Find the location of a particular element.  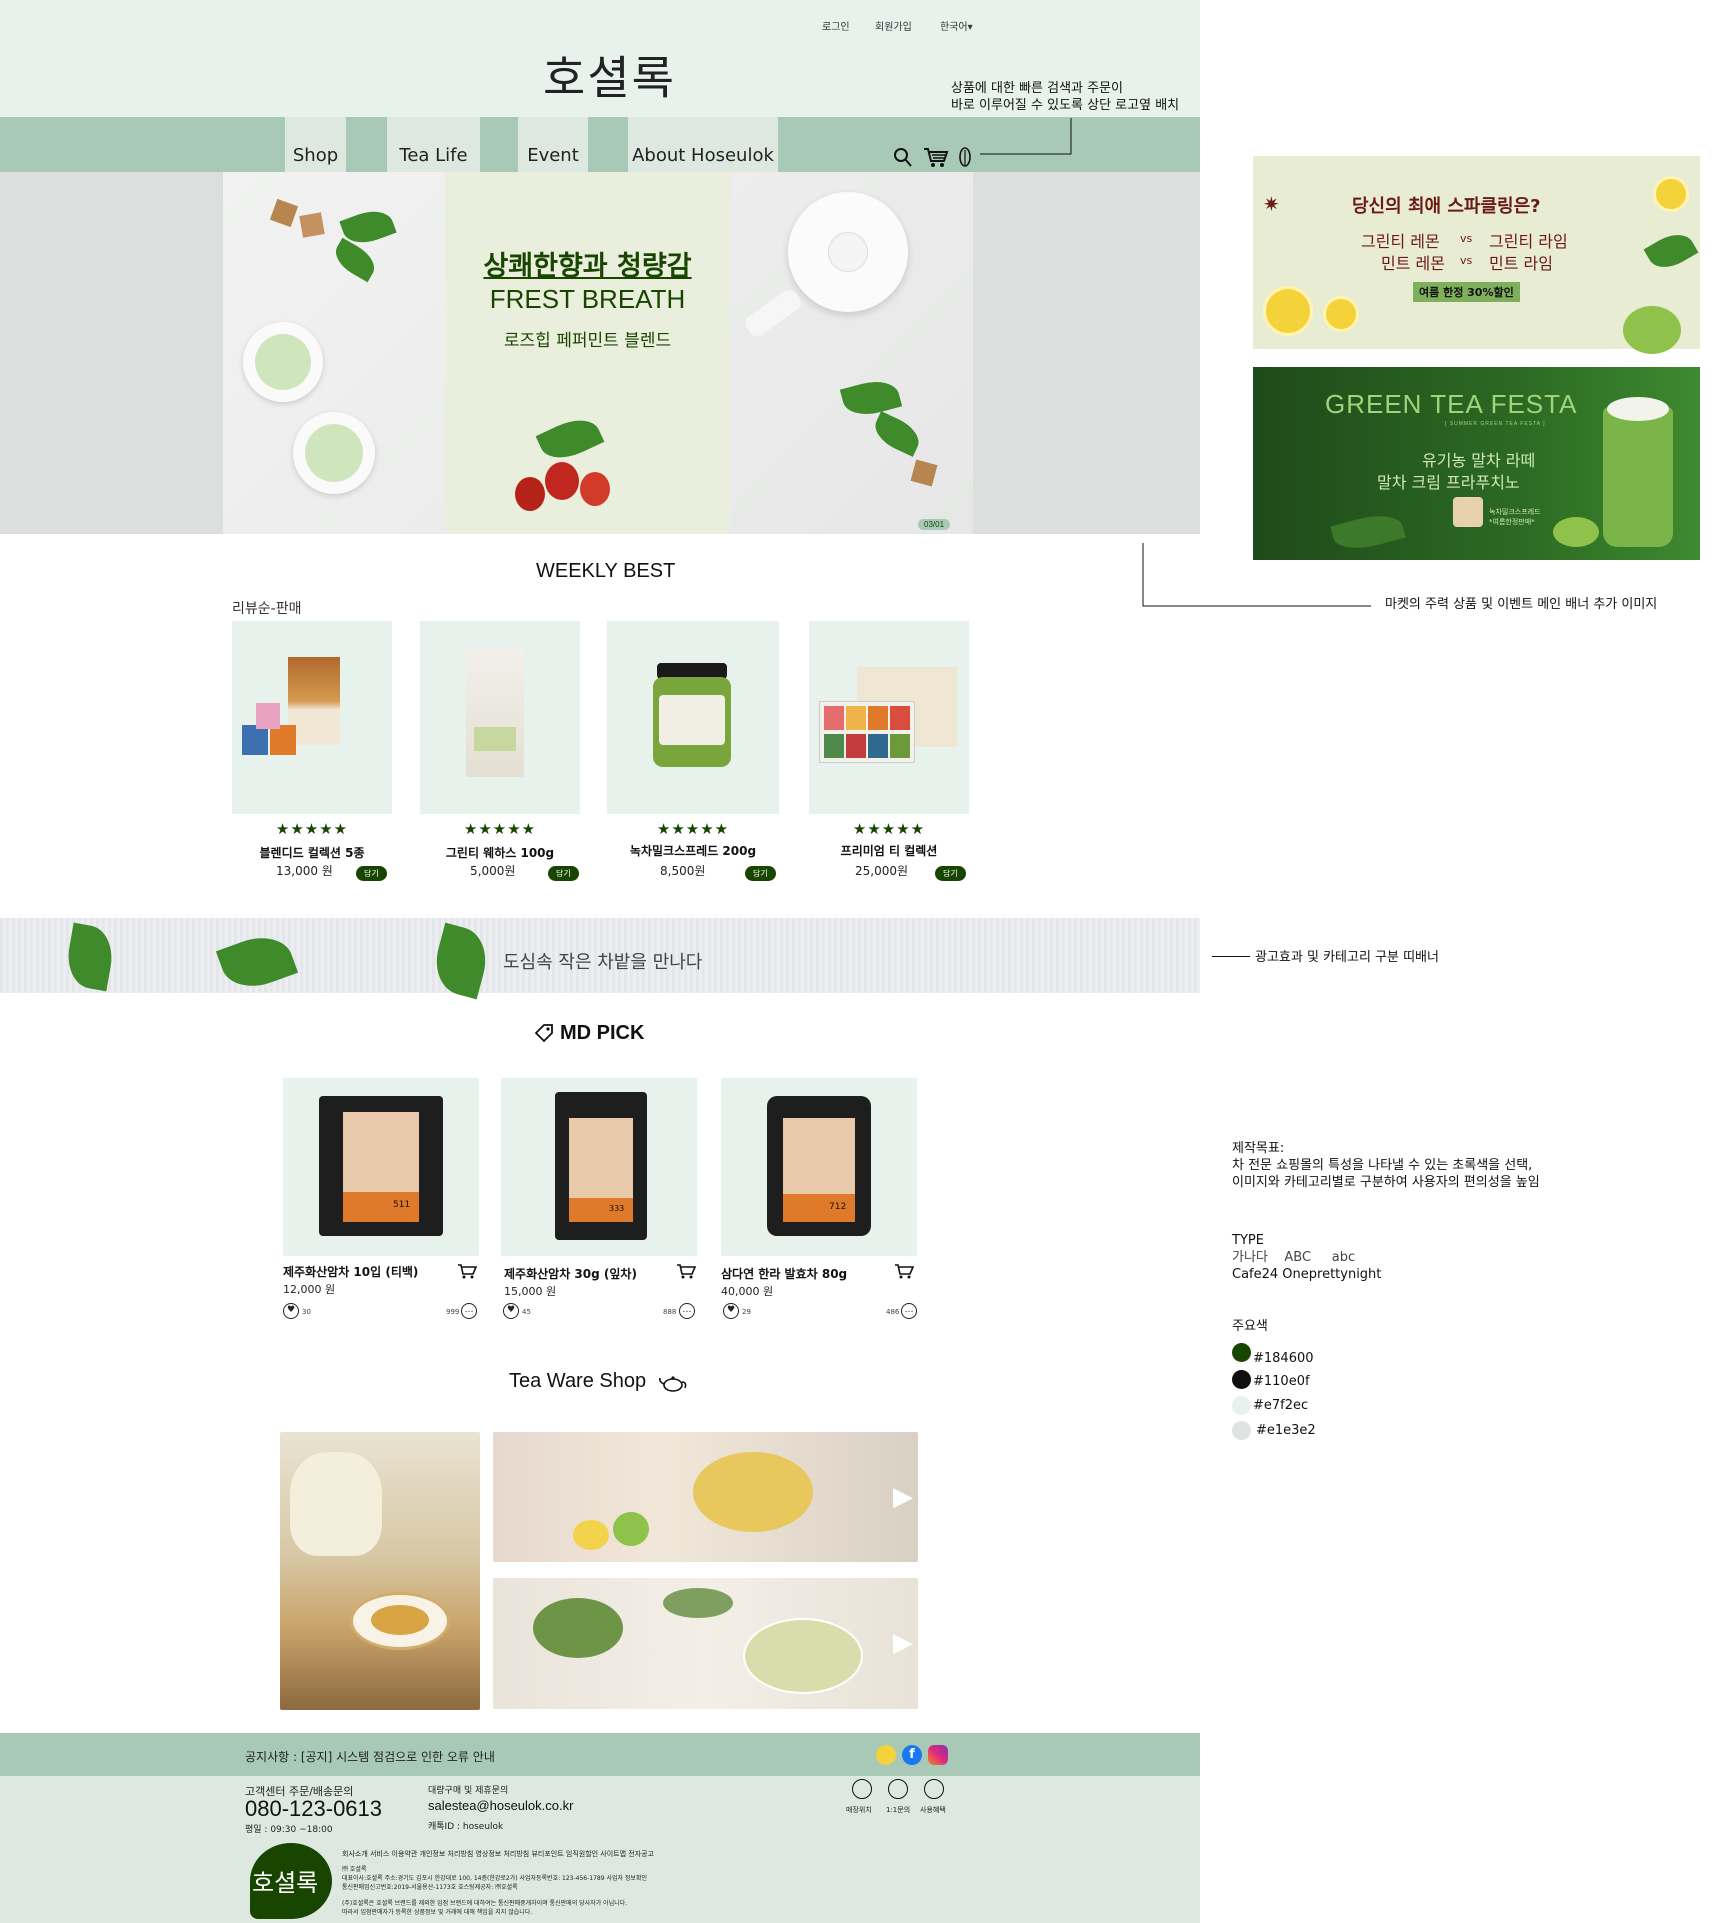

teapot-image is located at coordinates (848, 252).